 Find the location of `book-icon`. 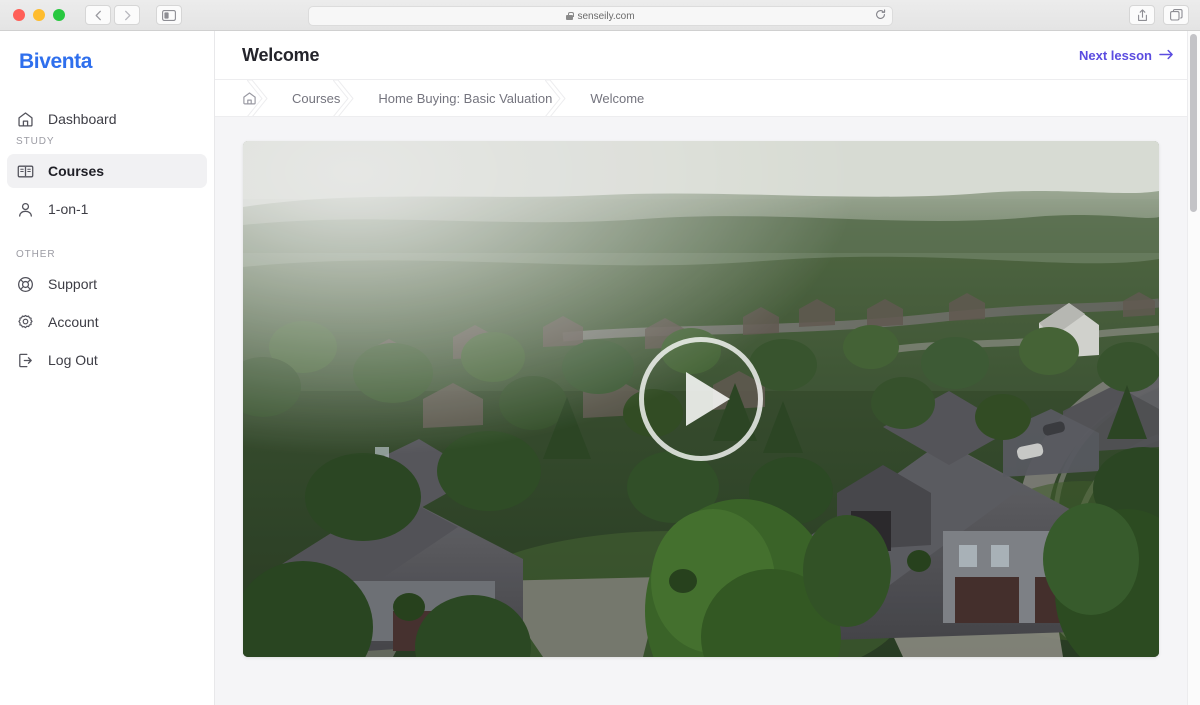

book-icon is located at coordinates (25, 171).